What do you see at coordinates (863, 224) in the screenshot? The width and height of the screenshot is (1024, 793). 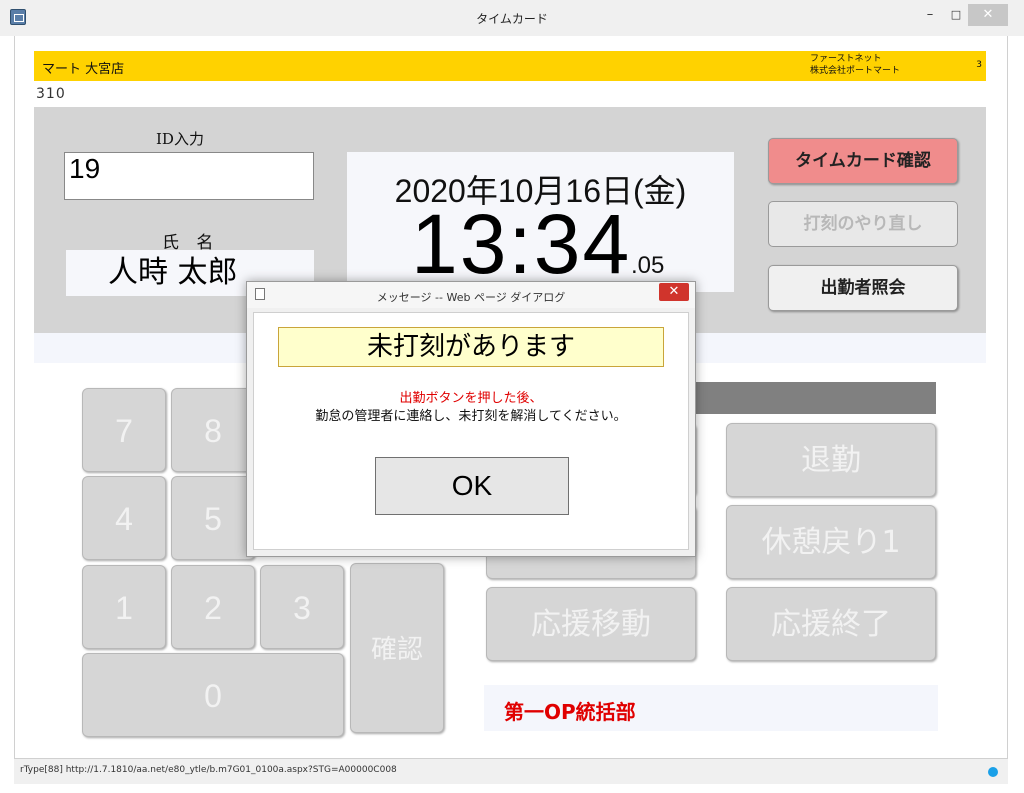 I see `redo-punch-button: 打刻のやり直し` at bounding box center [863, 224].